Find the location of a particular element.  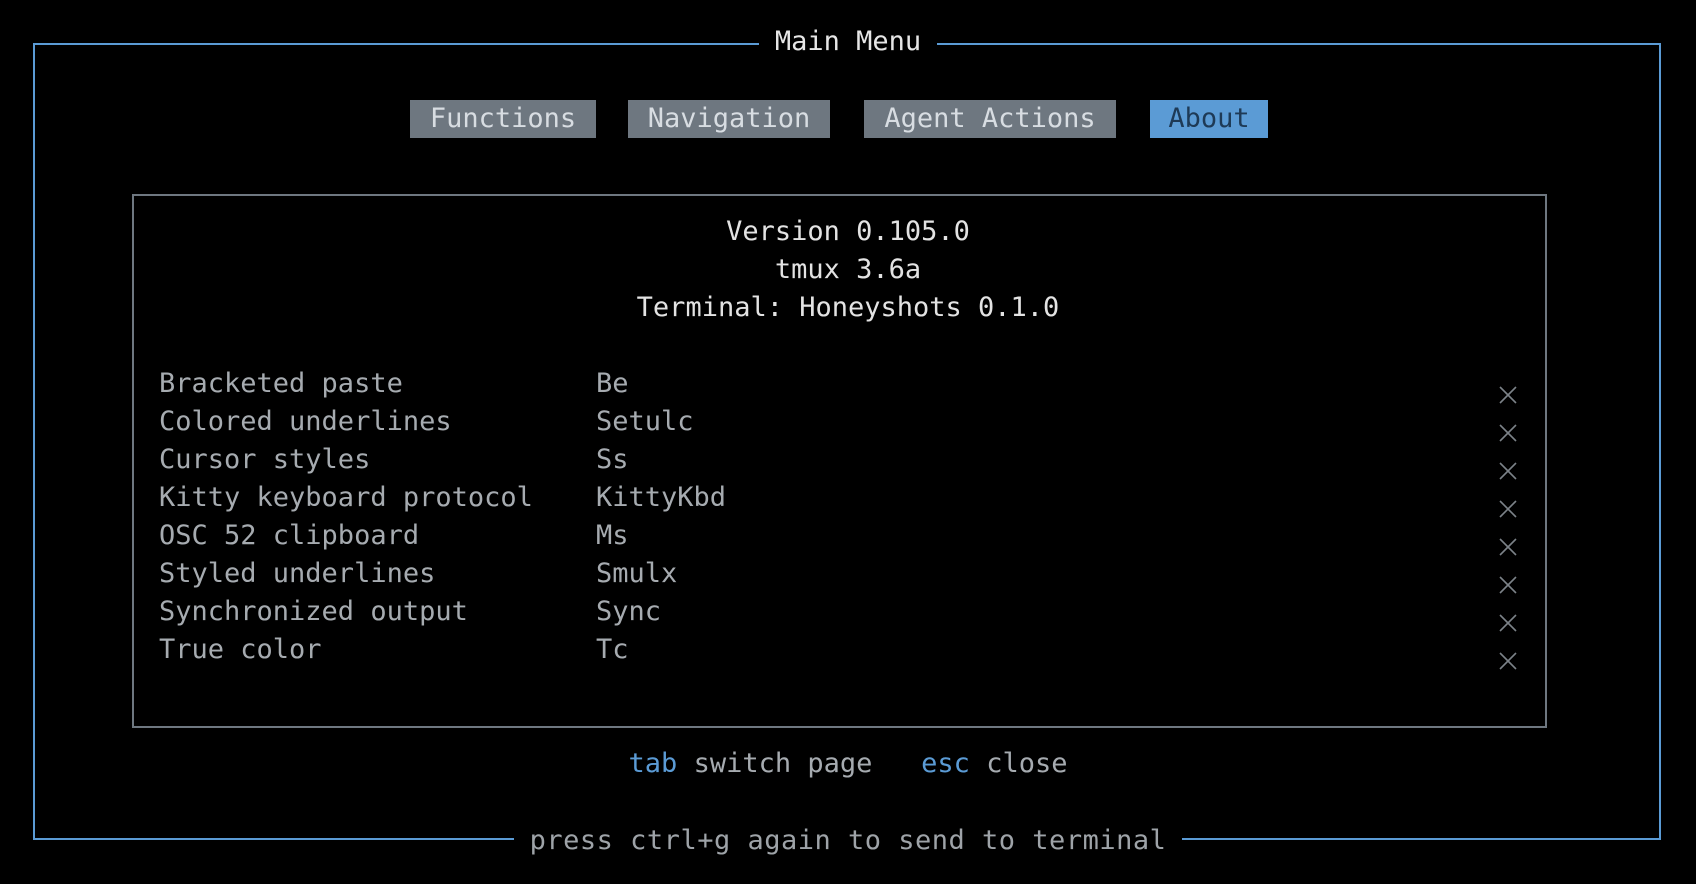

tab-navigation: Navigation is located at coordinates (729, 119).